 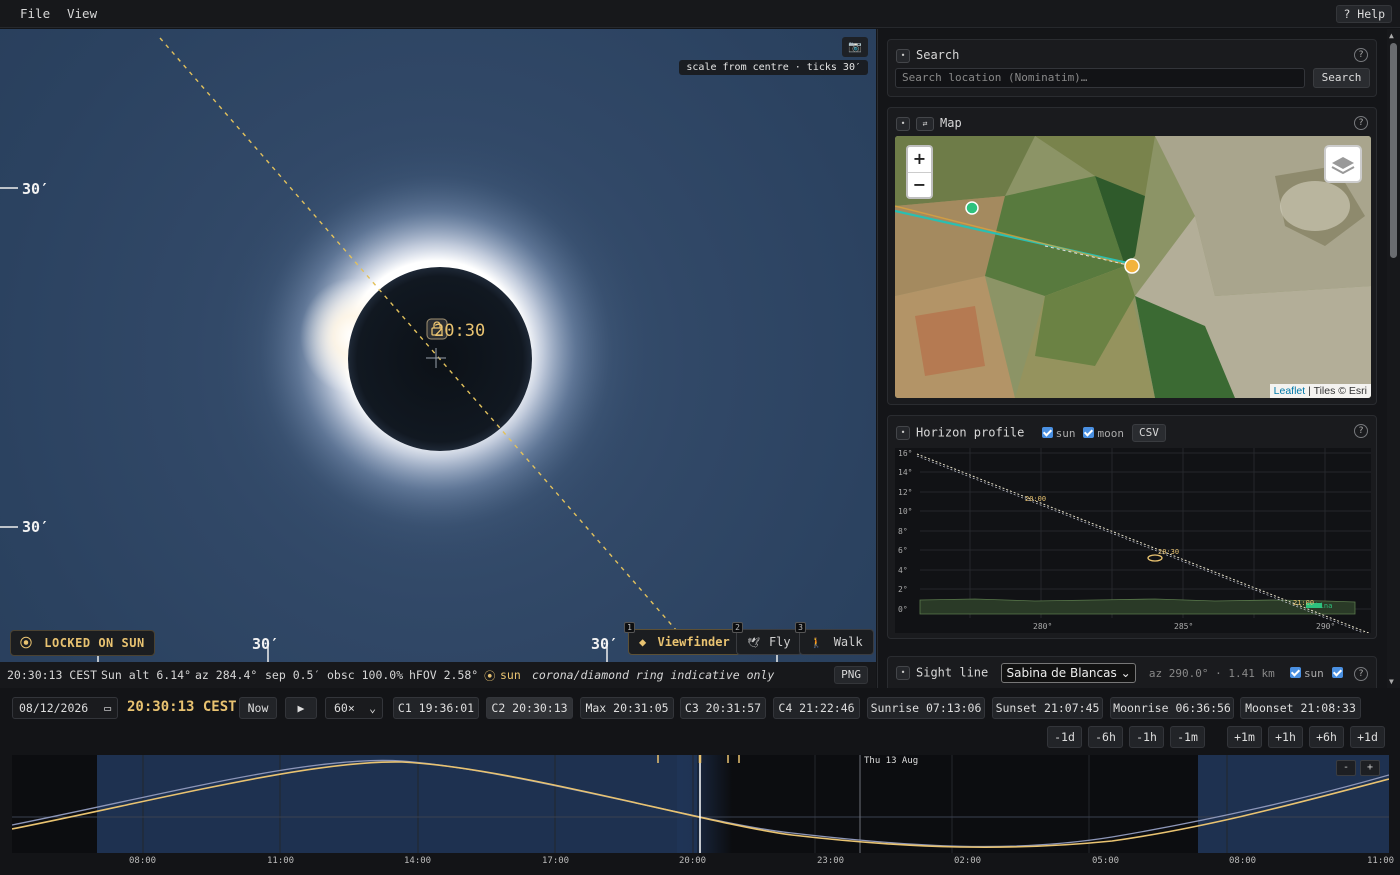 I want to click on speed-select: 60× ⌄, so click(x=354, y=708).